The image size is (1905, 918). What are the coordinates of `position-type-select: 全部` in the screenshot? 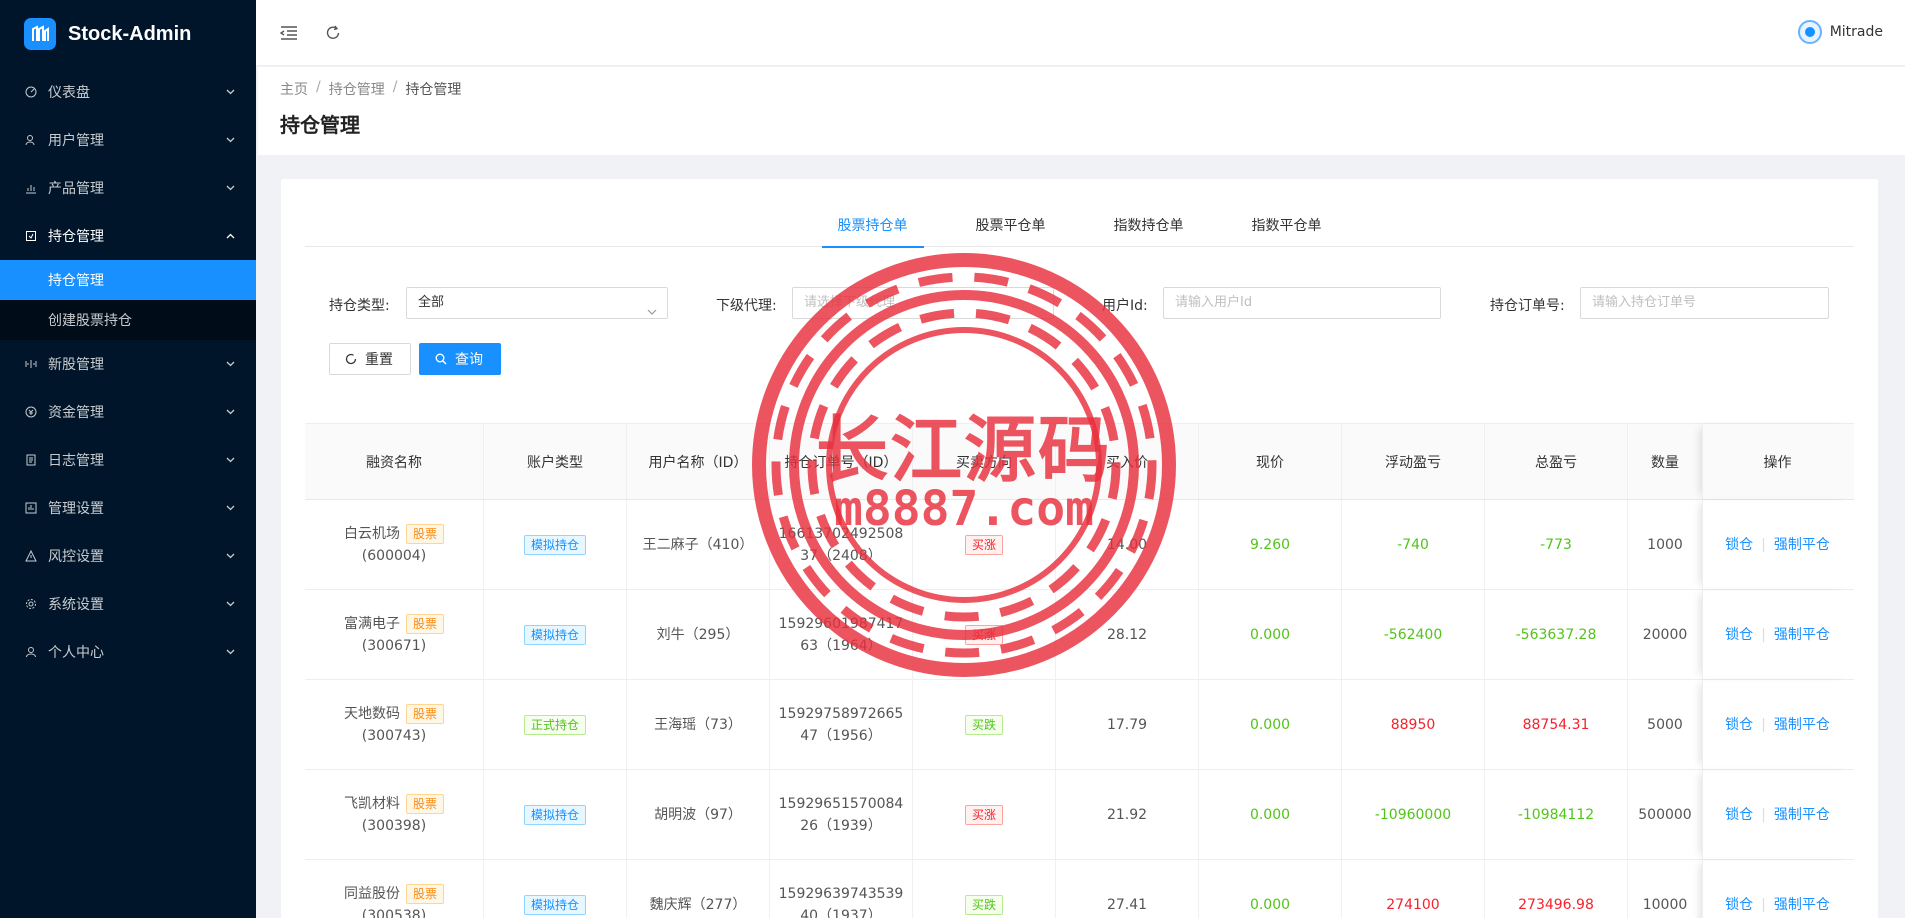 It's located at (537, 303).